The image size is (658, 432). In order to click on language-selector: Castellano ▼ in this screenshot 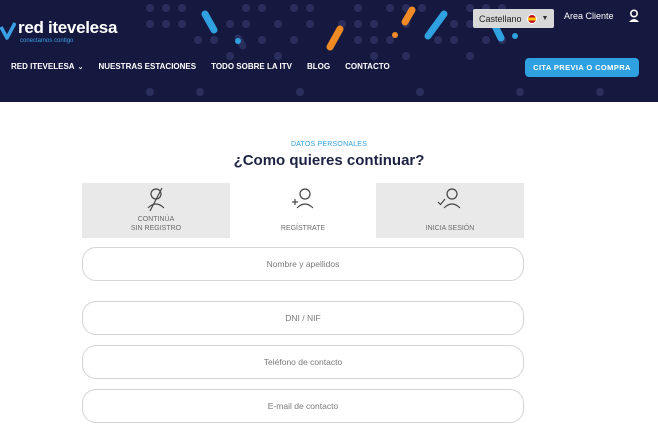, I will do `click(513, 18)`.